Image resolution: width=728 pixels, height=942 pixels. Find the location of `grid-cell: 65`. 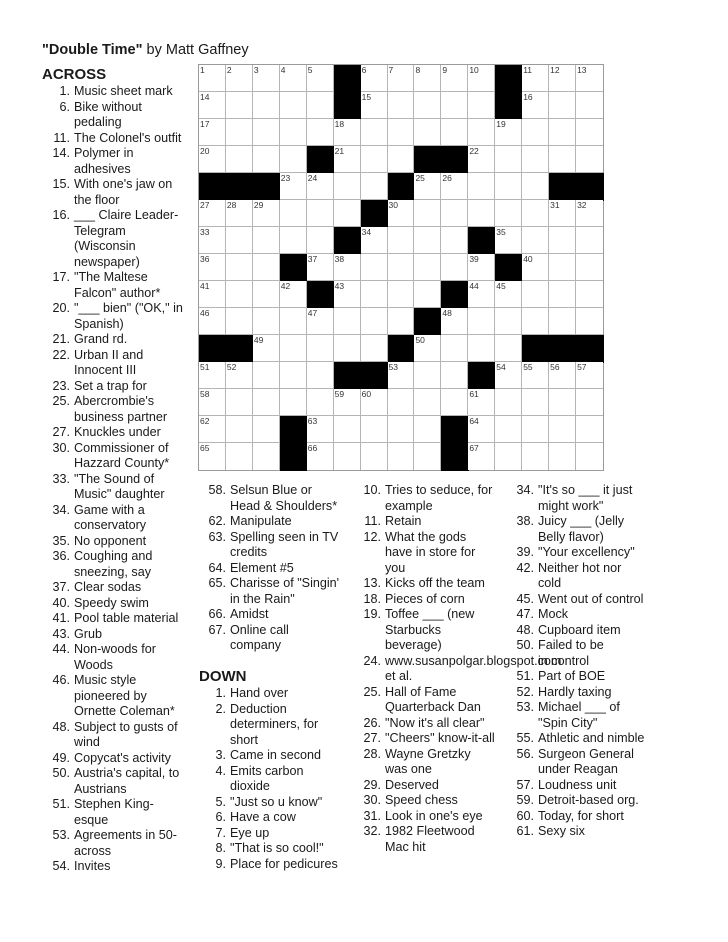

grid-cell: 65 is located at coordinates (212, 456).